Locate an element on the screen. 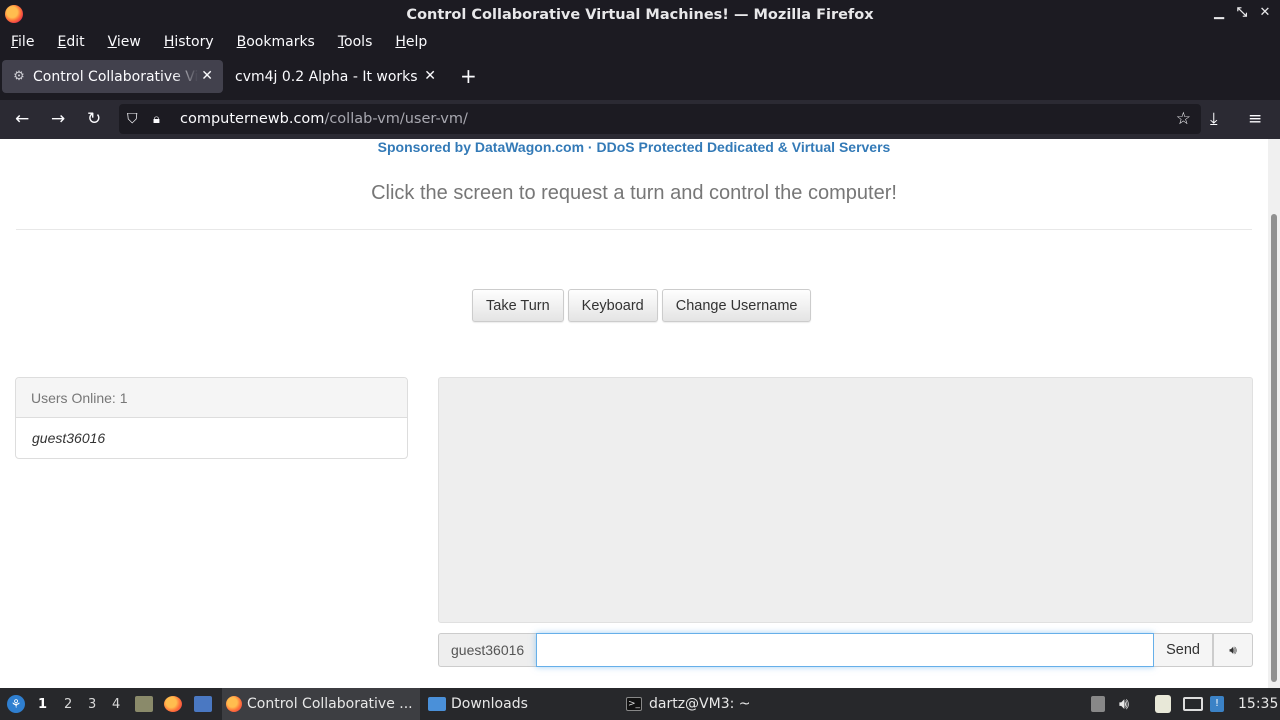  forward-icon: → is located at coordinates (58, 119).